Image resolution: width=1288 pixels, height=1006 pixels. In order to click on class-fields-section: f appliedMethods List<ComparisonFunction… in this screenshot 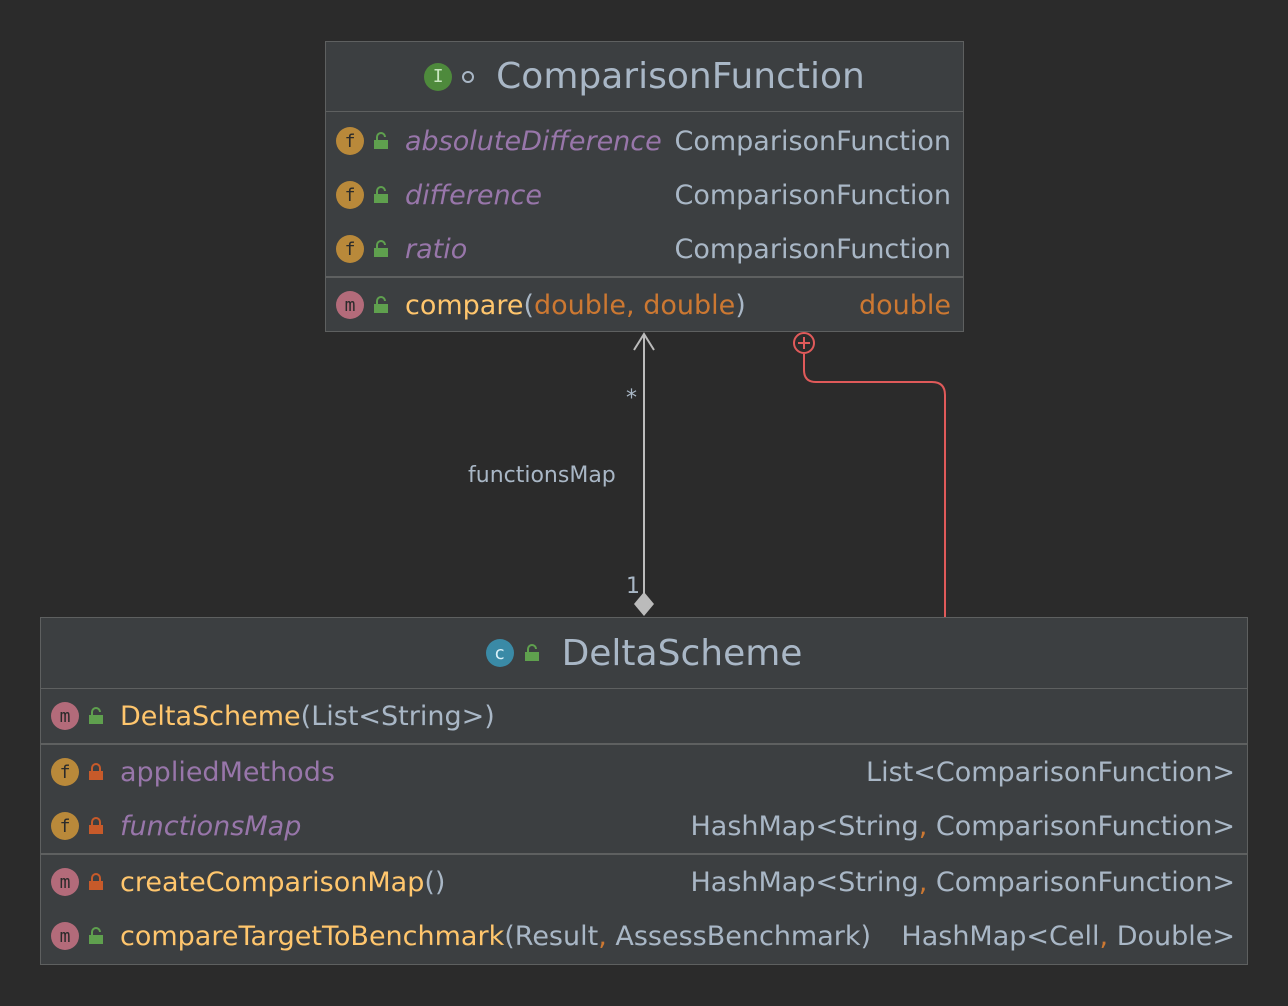, I will do `click(644, 800)`.